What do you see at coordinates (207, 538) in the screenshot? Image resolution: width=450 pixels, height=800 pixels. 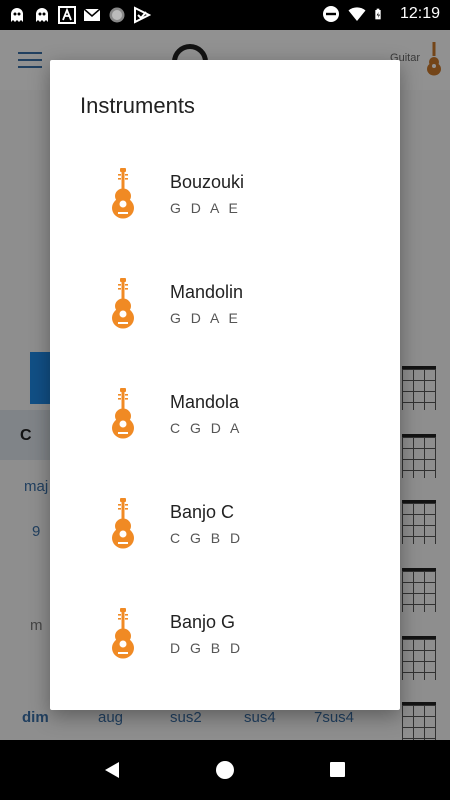 I see `instrument-tuning: C G B D` at bounding box center [207, 538].